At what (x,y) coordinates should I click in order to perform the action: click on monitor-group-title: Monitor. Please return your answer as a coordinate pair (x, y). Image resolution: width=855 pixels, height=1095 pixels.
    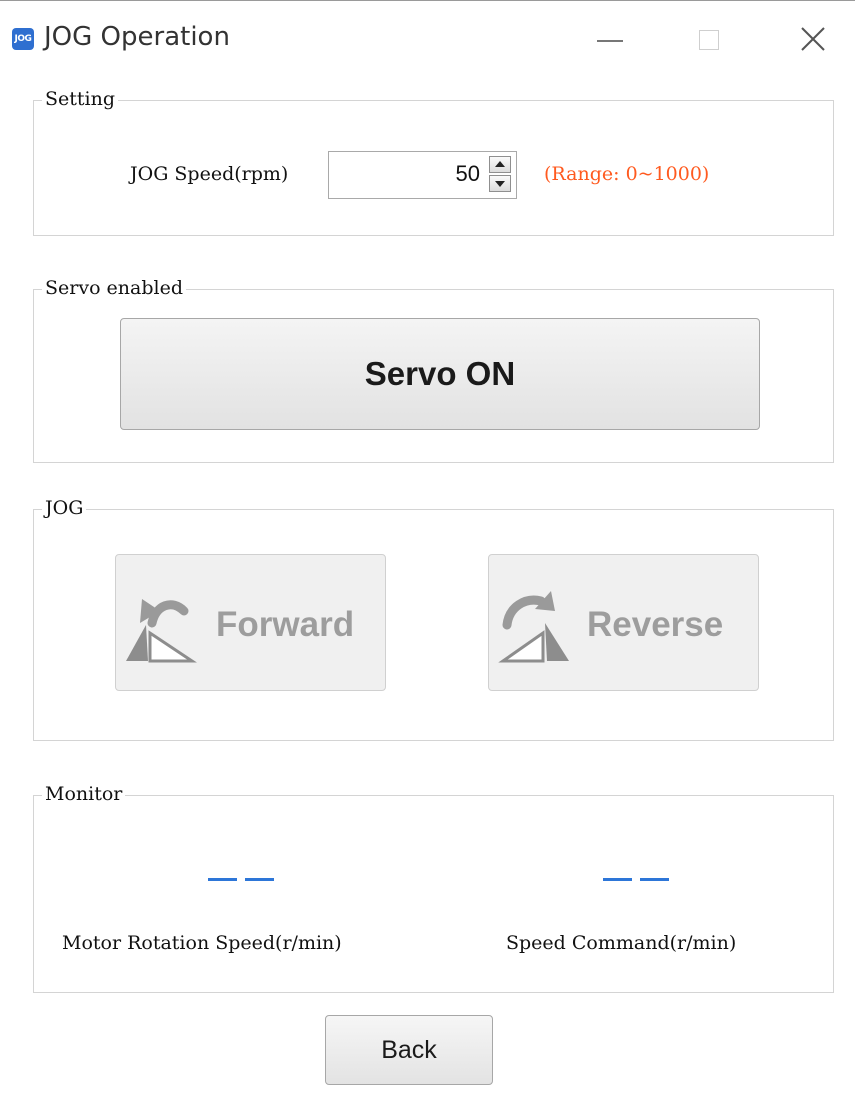
    Looking at the image, I should click on (84, 794).